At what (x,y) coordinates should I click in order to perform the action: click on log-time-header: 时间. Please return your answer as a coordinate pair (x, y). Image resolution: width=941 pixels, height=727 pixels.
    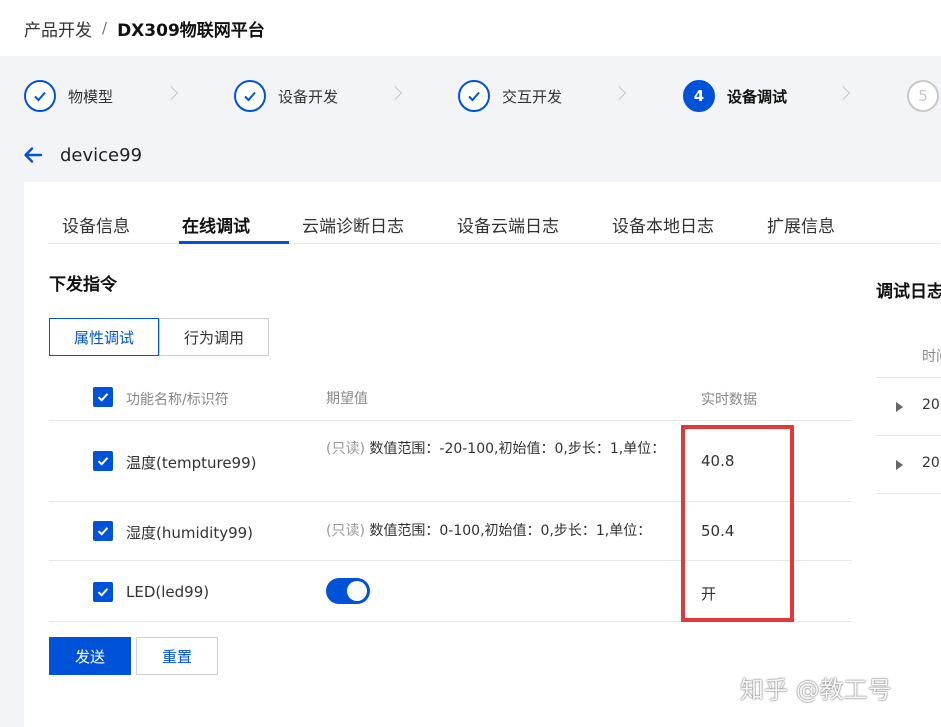
    Looking at the image, I should click on (931, 357).